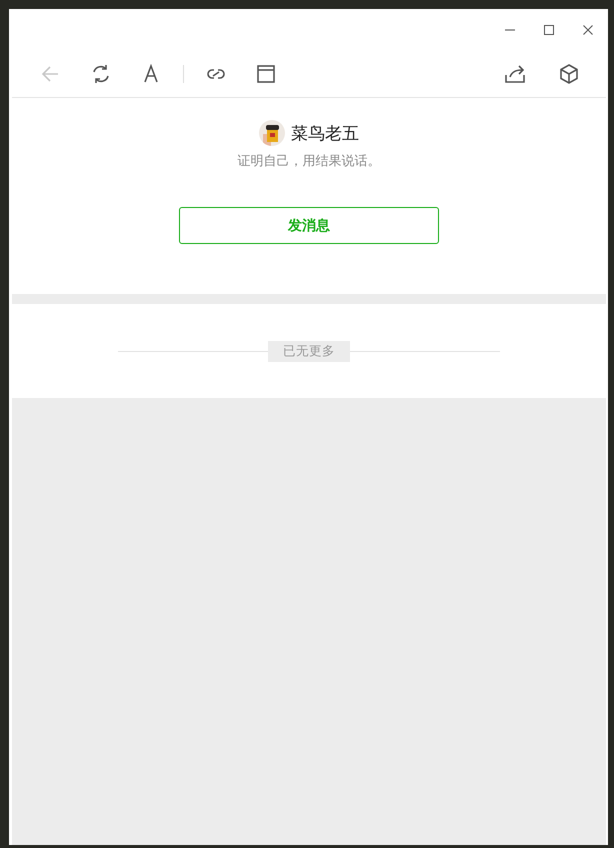 The height and width of the screenshot is (848, 614). I want to click on window-icon, so click(266, 73).